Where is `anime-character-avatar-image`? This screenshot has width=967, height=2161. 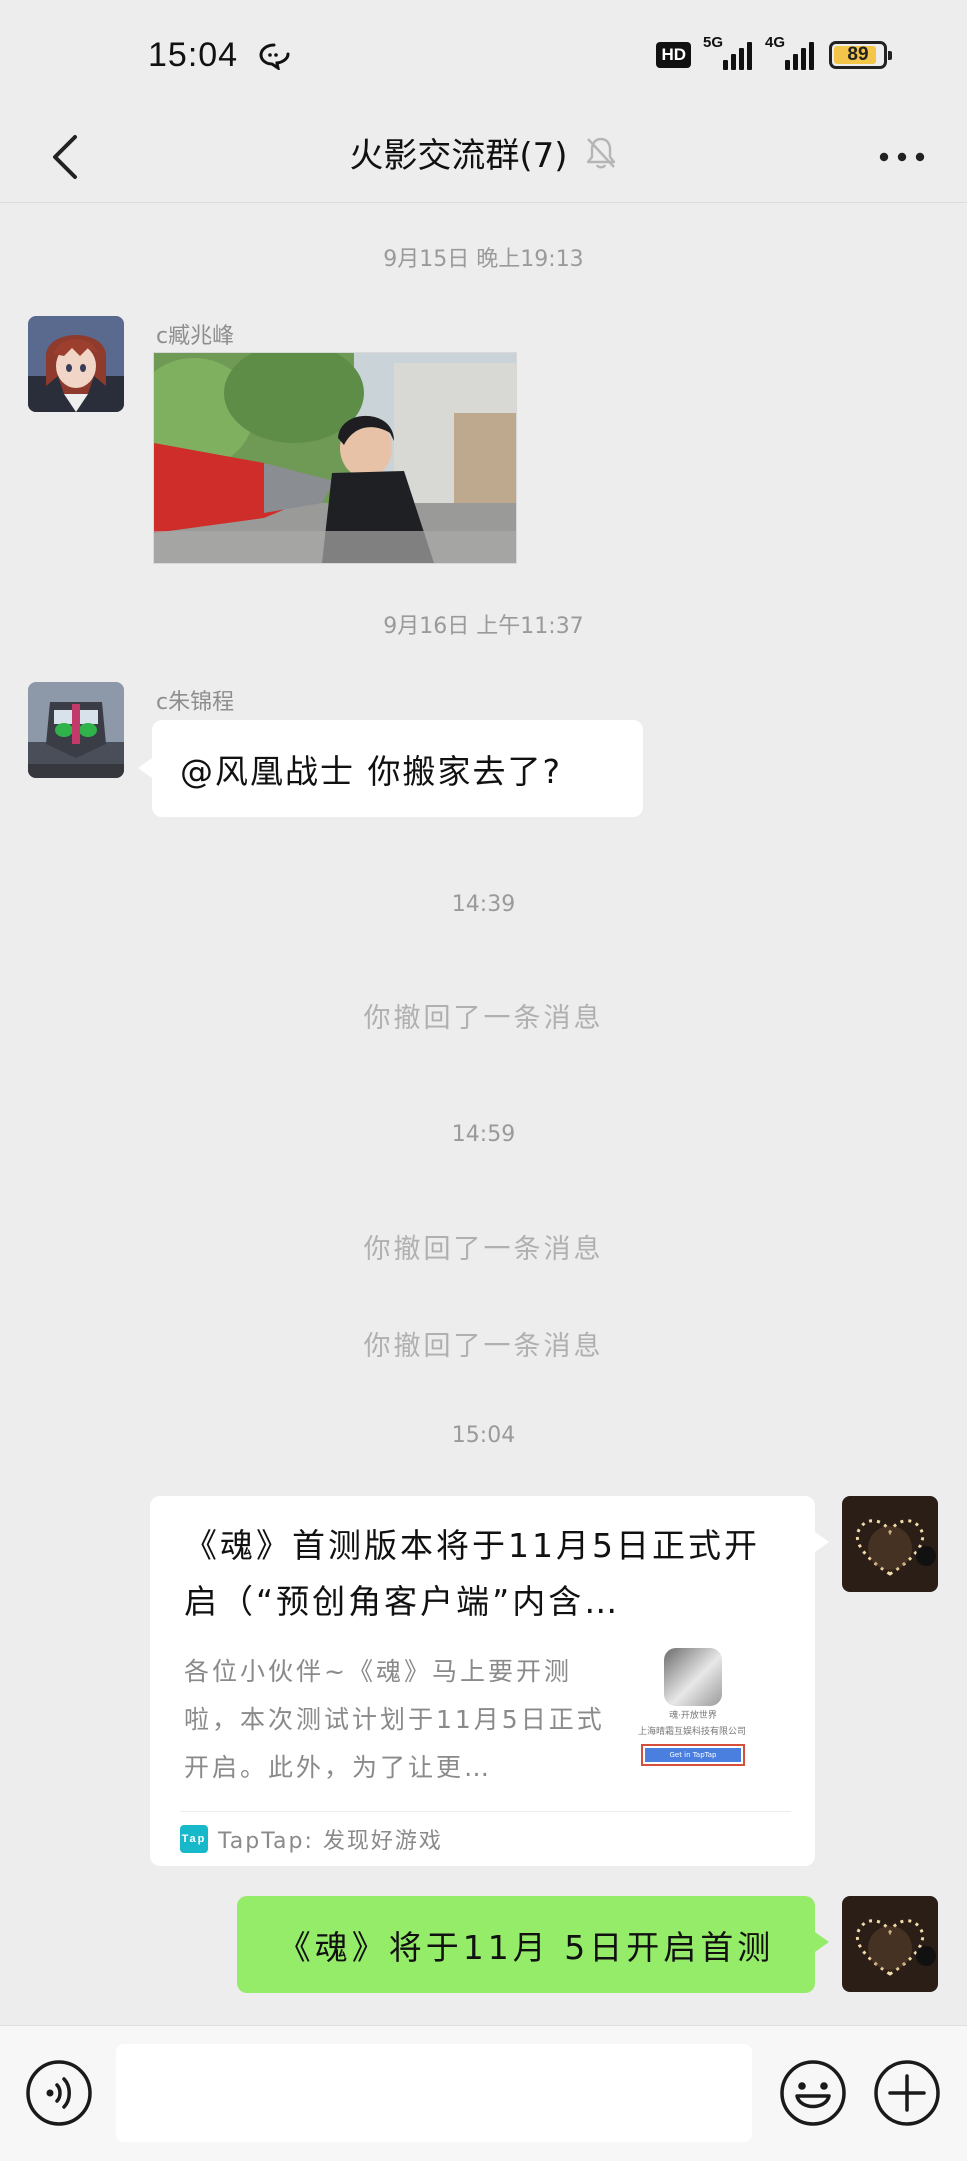 anime-character-avatar-image is located at coordinates (76, 364).